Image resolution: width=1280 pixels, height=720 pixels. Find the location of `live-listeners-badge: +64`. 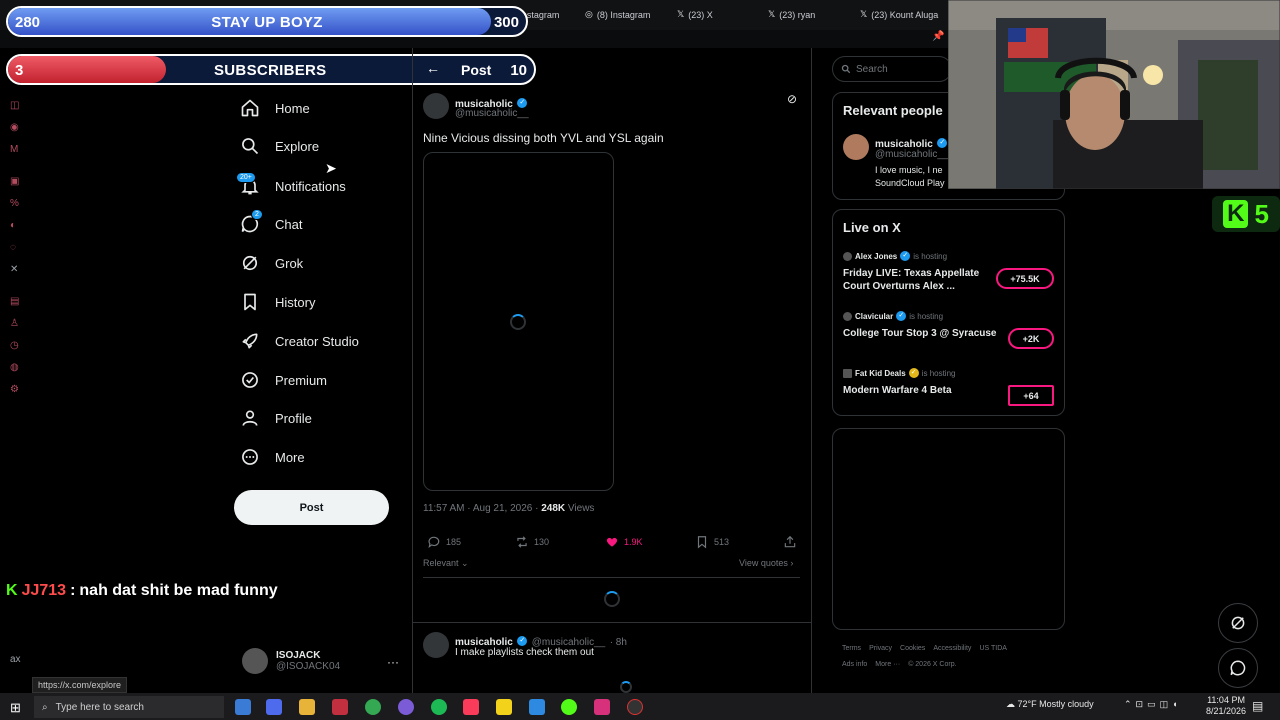

live-listeners-badge: +64 is located at coordinates (1031, 395).